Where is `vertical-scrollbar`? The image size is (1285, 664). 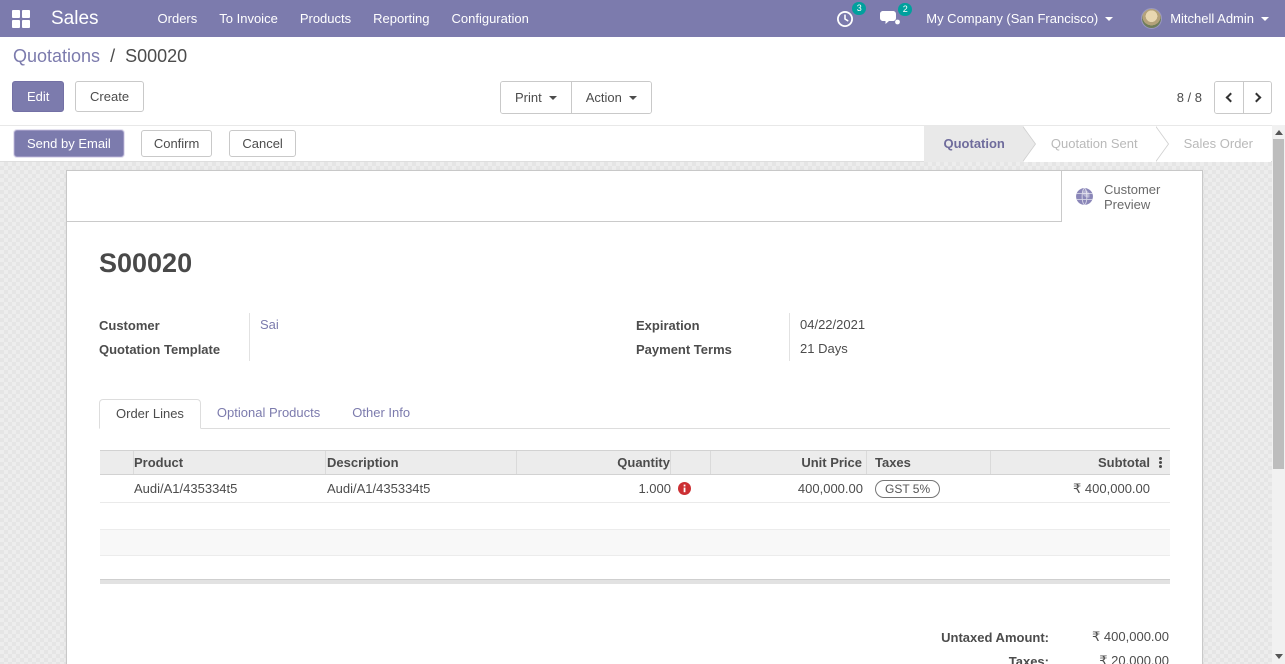 vertical-scrollbar is located at coordinates (1278, 394).